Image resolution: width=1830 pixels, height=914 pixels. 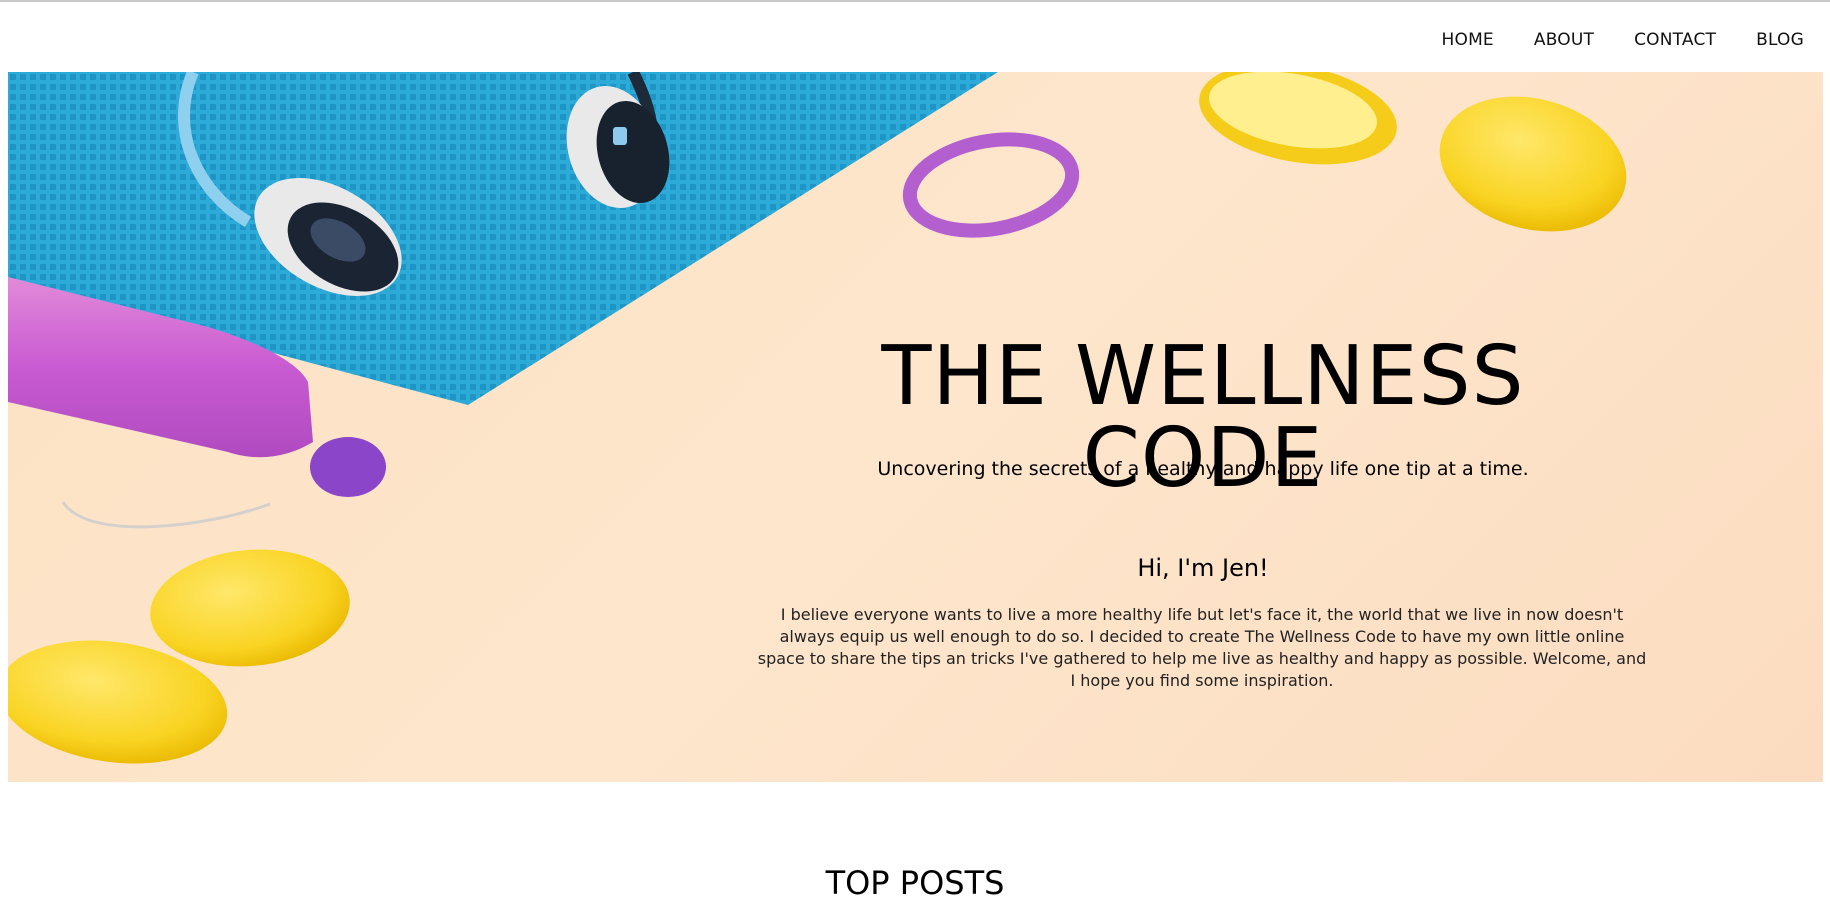 What do you see at coordinates (1203, 568) in the screenshot?
I see `intro-heading: Hi, I'm Jen!` at bounding box center [1203, 568].